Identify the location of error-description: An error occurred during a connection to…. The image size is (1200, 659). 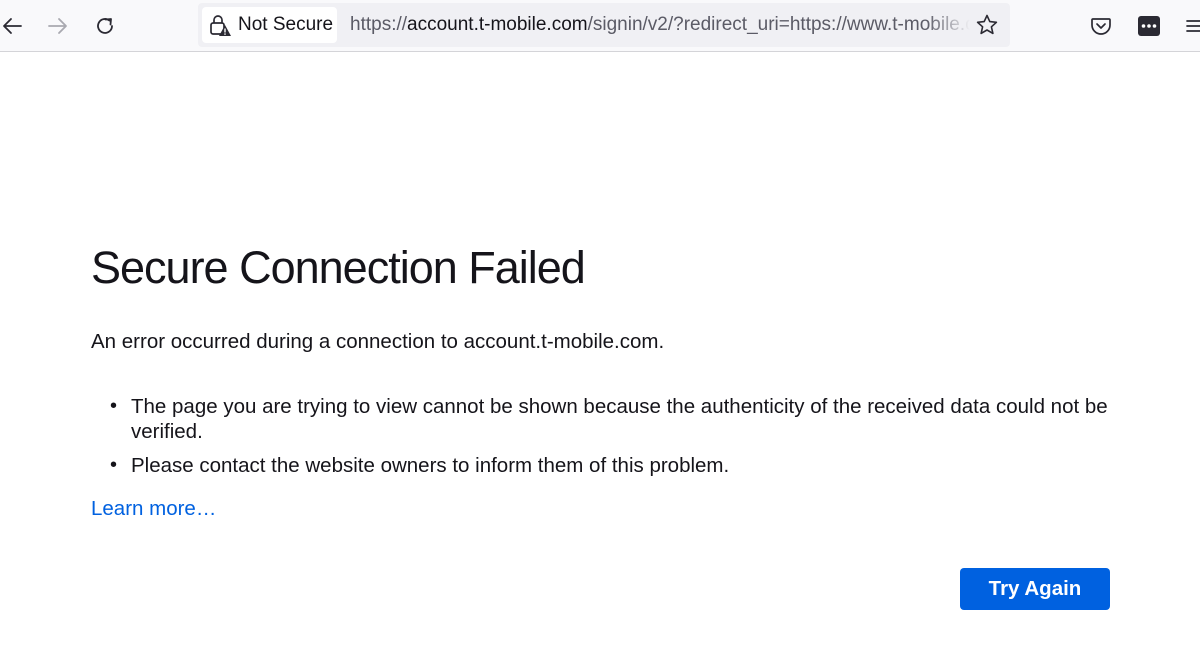
(378, 341).